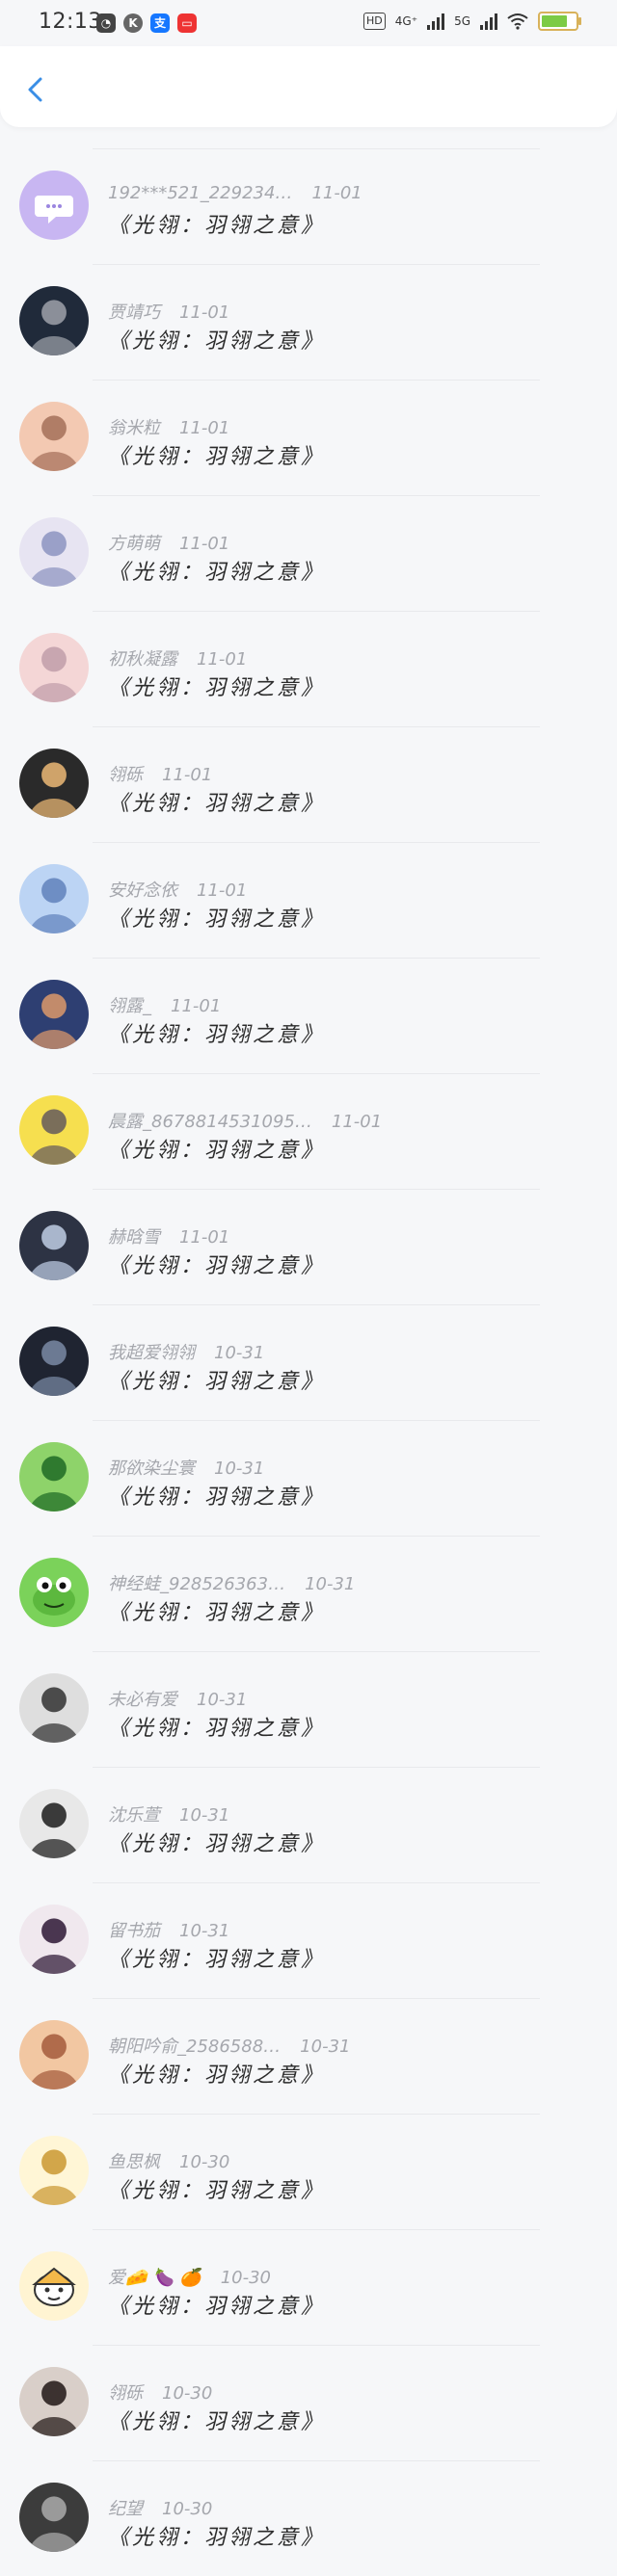 The image size is (617, 2576). What do you see at coordinates (462, 21) in the screenshot?
I see `network-5g-label: 5G` at bounding box center [462, 21].